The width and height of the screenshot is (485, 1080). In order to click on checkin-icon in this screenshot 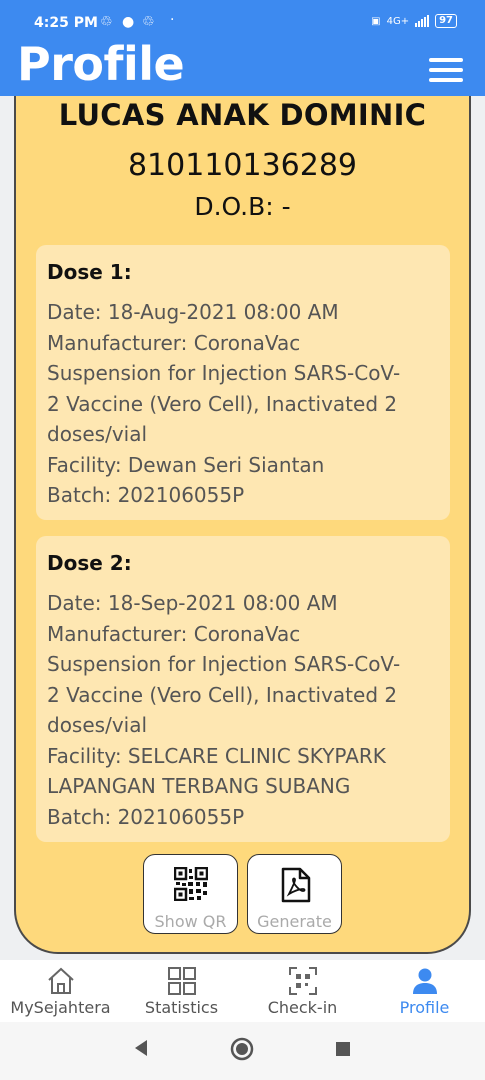, I will do `click(303, 981)`.